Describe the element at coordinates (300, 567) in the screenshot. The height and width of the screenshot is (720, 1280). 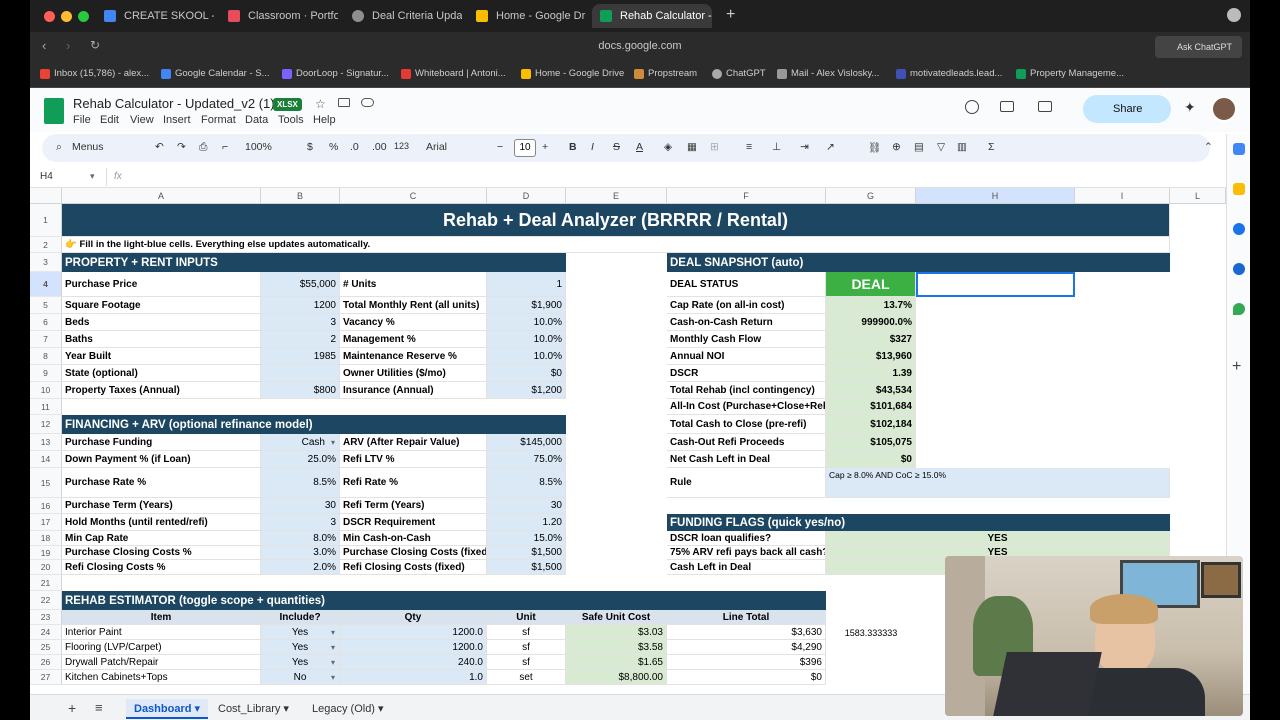
I see `input-cell: 2.0%` at that location.